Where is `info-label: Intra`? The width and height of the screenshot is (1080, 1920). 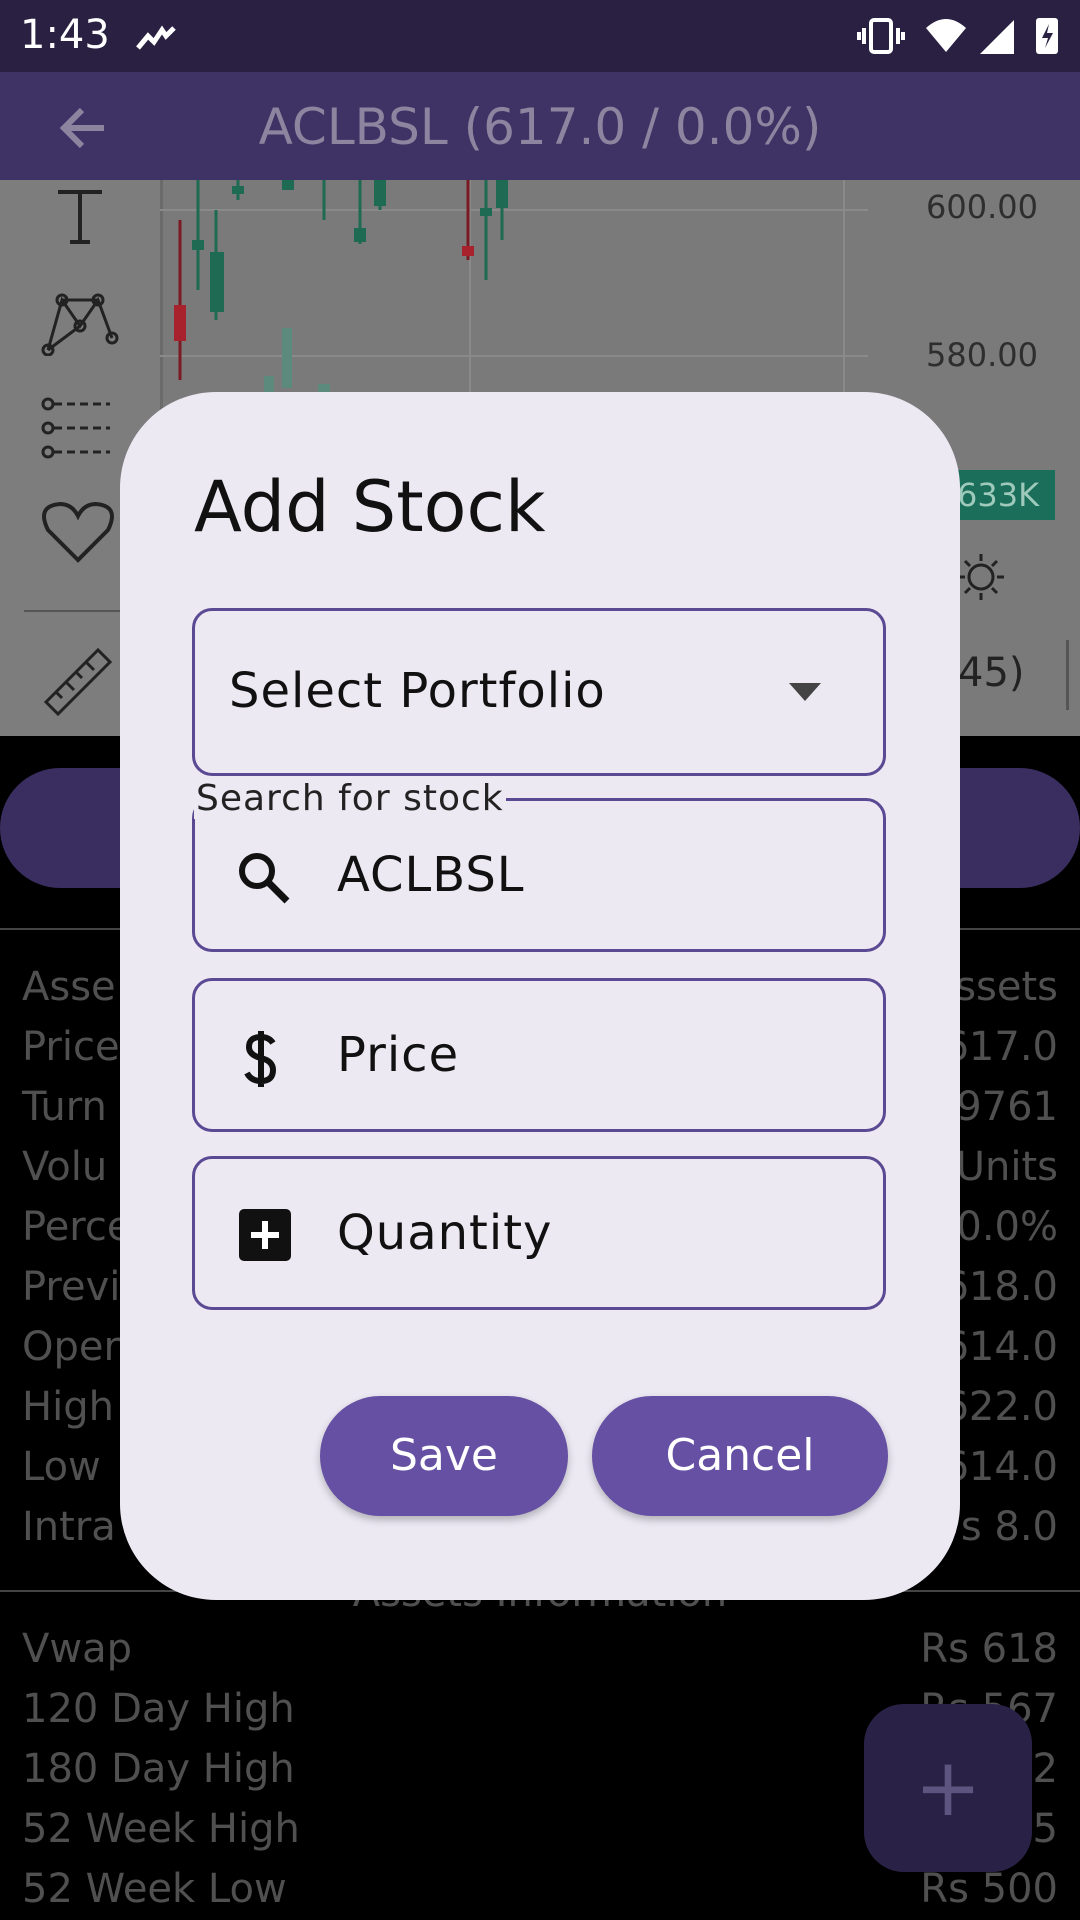
info-label: Intra is located at coordinates (69, 1527).